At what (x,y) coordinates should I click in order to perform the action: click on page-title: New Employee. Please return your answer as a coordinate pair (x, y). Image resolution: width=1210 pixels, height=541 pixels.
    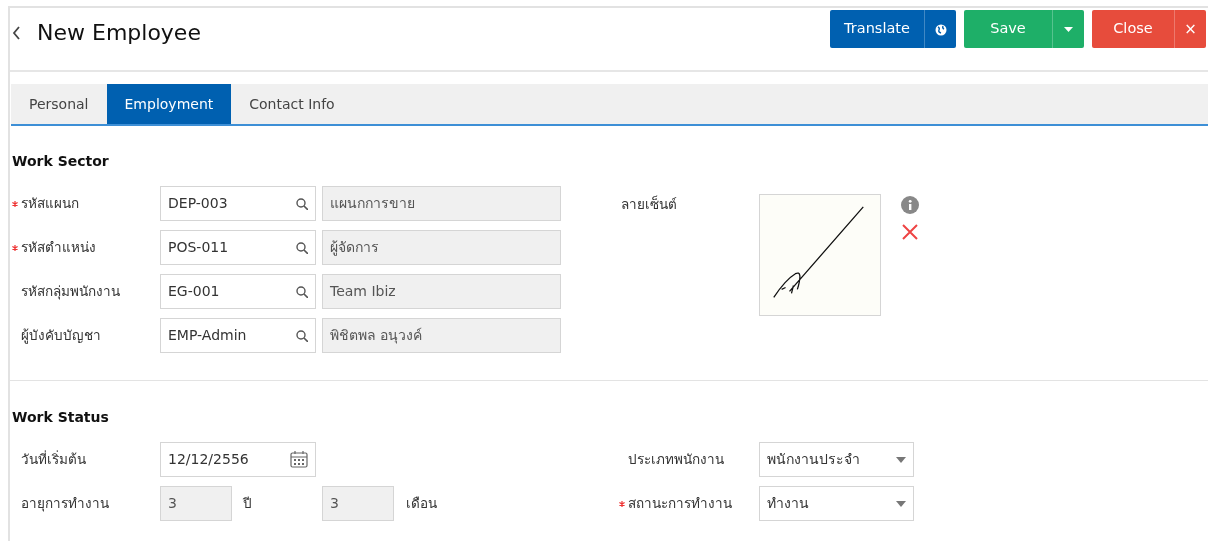
    Looking at the image, I should click on (119, 33).